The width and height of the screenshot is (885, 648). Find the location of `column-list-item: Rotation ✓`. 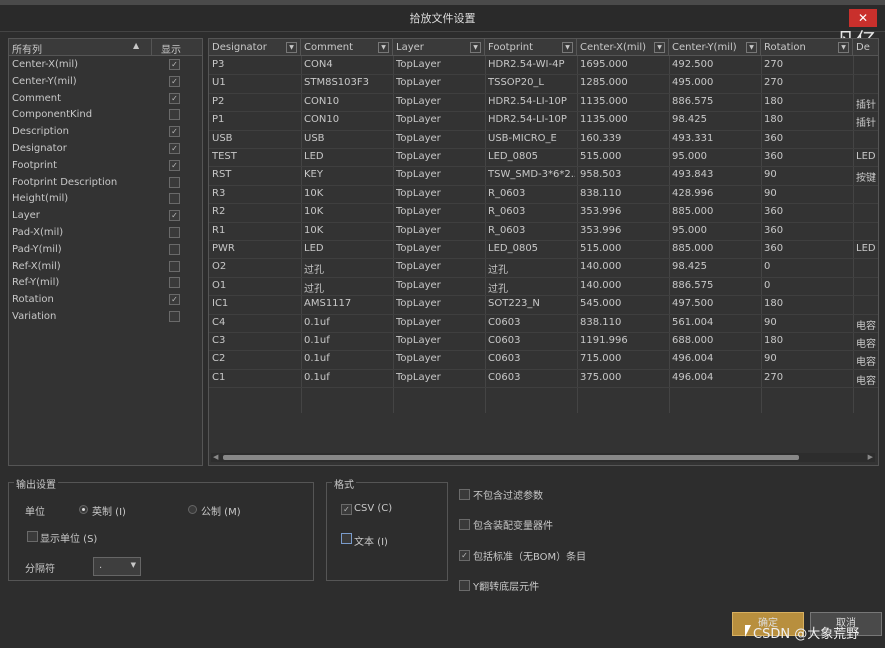

column-list-item: Rotation ✓ is located at coordinates (105, 299).